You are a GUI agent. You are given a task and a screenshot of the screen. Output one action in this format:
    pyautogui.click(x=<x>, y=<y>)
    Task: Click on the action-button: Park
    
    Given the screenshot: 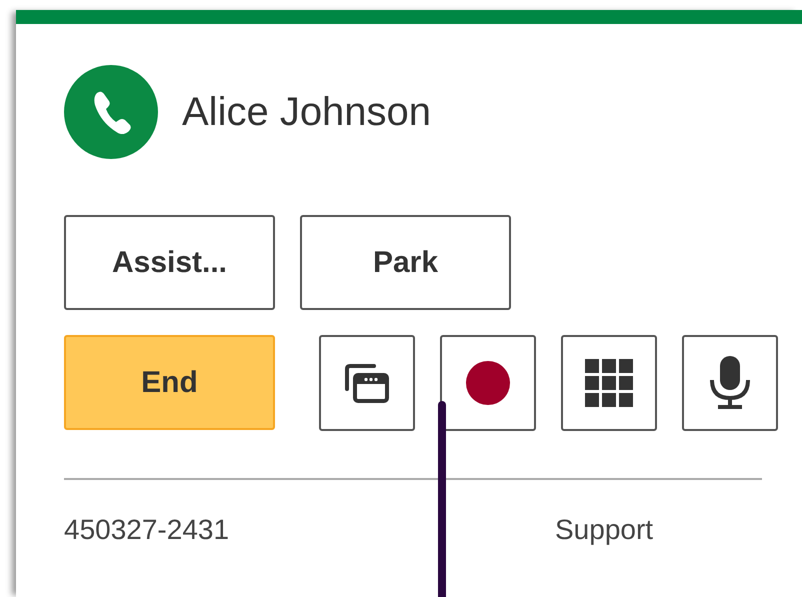 What is the action you would take?
    pyautogui.click(x=405, y=262)
    